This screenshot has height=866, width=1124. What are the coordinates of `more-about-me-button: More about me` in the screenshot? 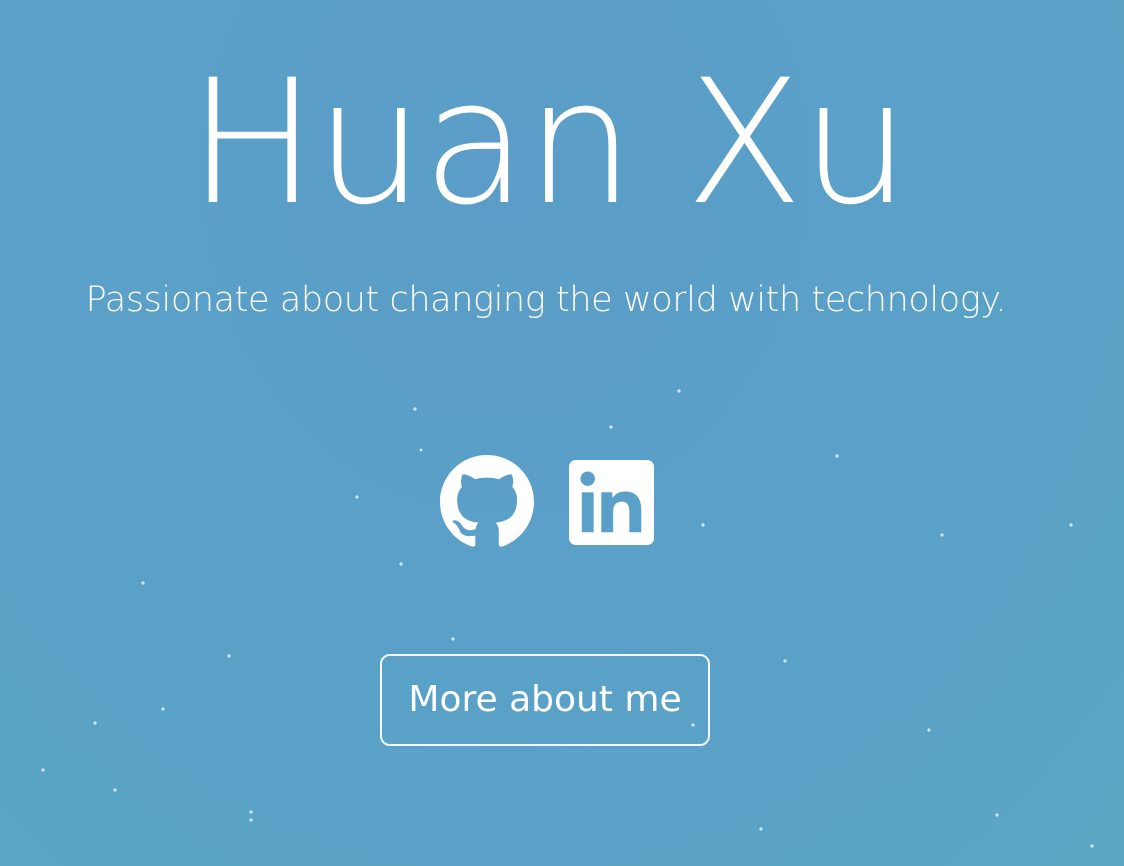 It's located at (545, 700).